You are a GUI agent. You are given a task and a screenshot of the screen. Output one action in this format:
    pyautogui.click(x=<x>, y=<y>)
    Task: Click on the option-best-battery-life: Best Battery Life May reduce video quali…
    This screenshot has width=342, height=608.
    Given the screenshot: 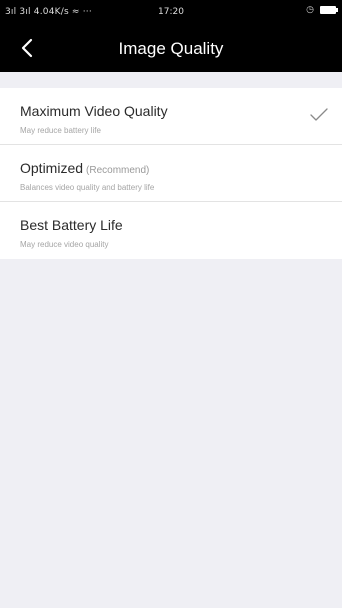 What is the action you would take?
    pyautogui.click(x=171, y=230)
    